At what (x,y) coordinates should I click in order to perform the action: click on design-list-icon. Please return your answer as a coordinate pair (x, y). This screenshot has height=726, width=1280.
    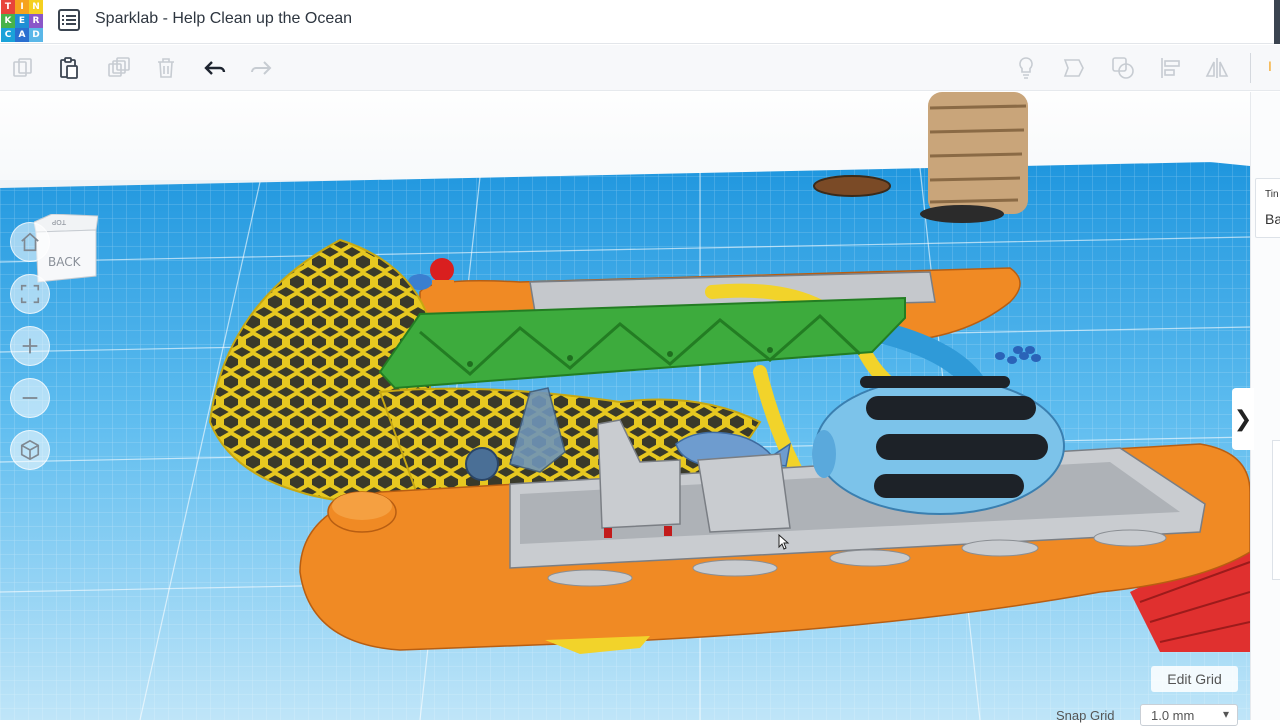
    Looking at the image, I should click on (69, 20).